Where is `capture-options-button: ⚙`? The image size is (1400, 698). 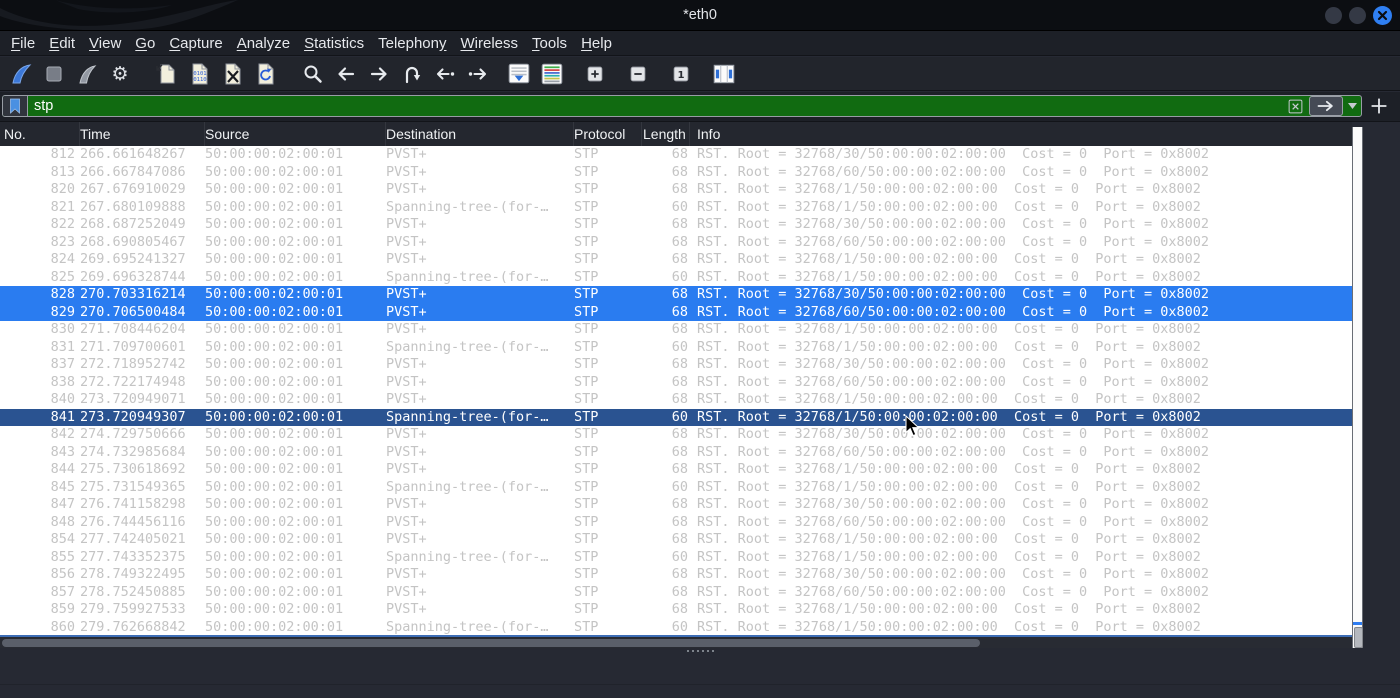 capture-options-button: ⚙ is located at coordinates (119, 73).